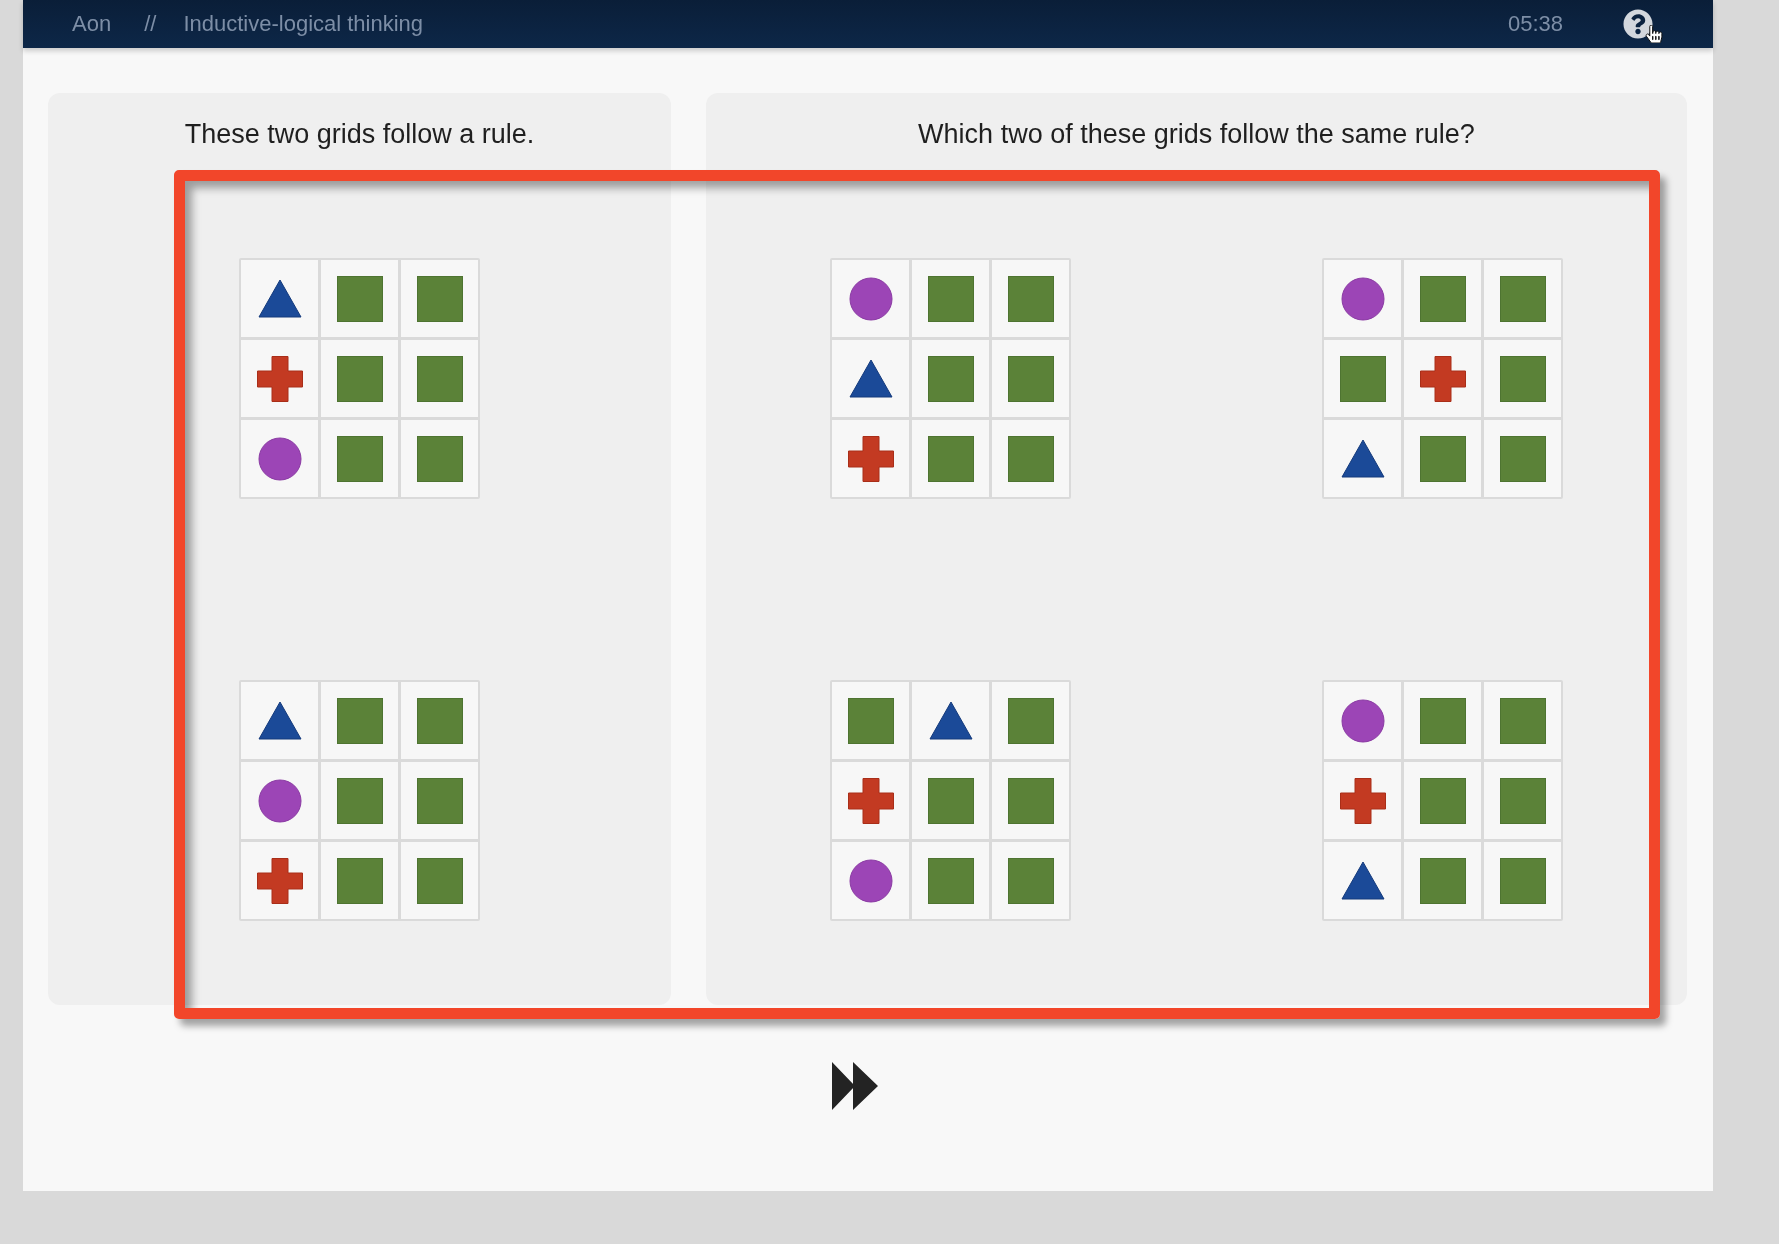  Describe the element at coordinates (359, 134) in the screenshot. I see `panel-title: These two grids follow a rule.` at that location.